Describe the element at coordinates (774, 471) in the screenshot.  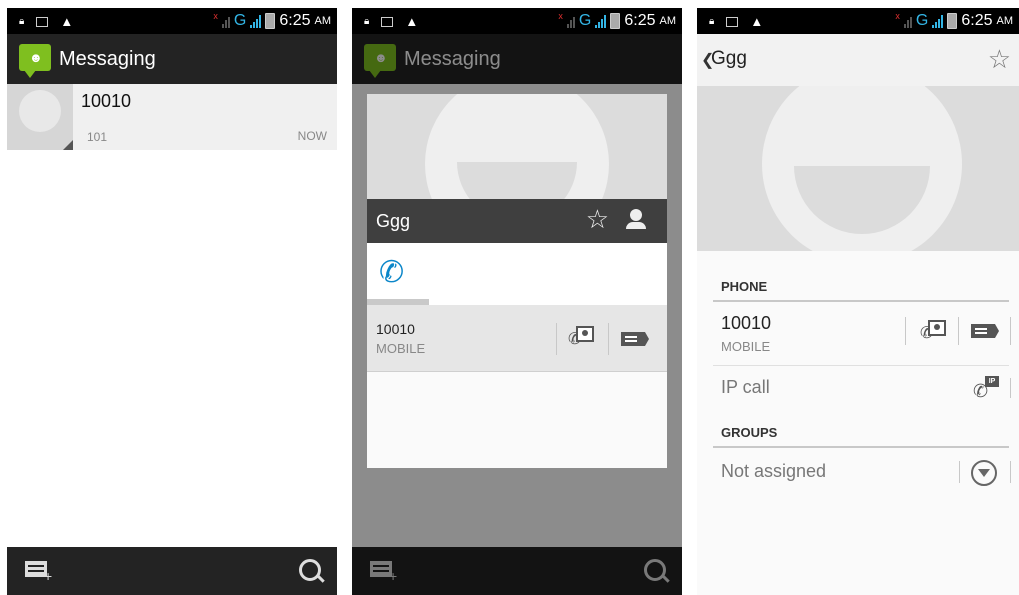
I see `groups-value: Not assigned` at that location.